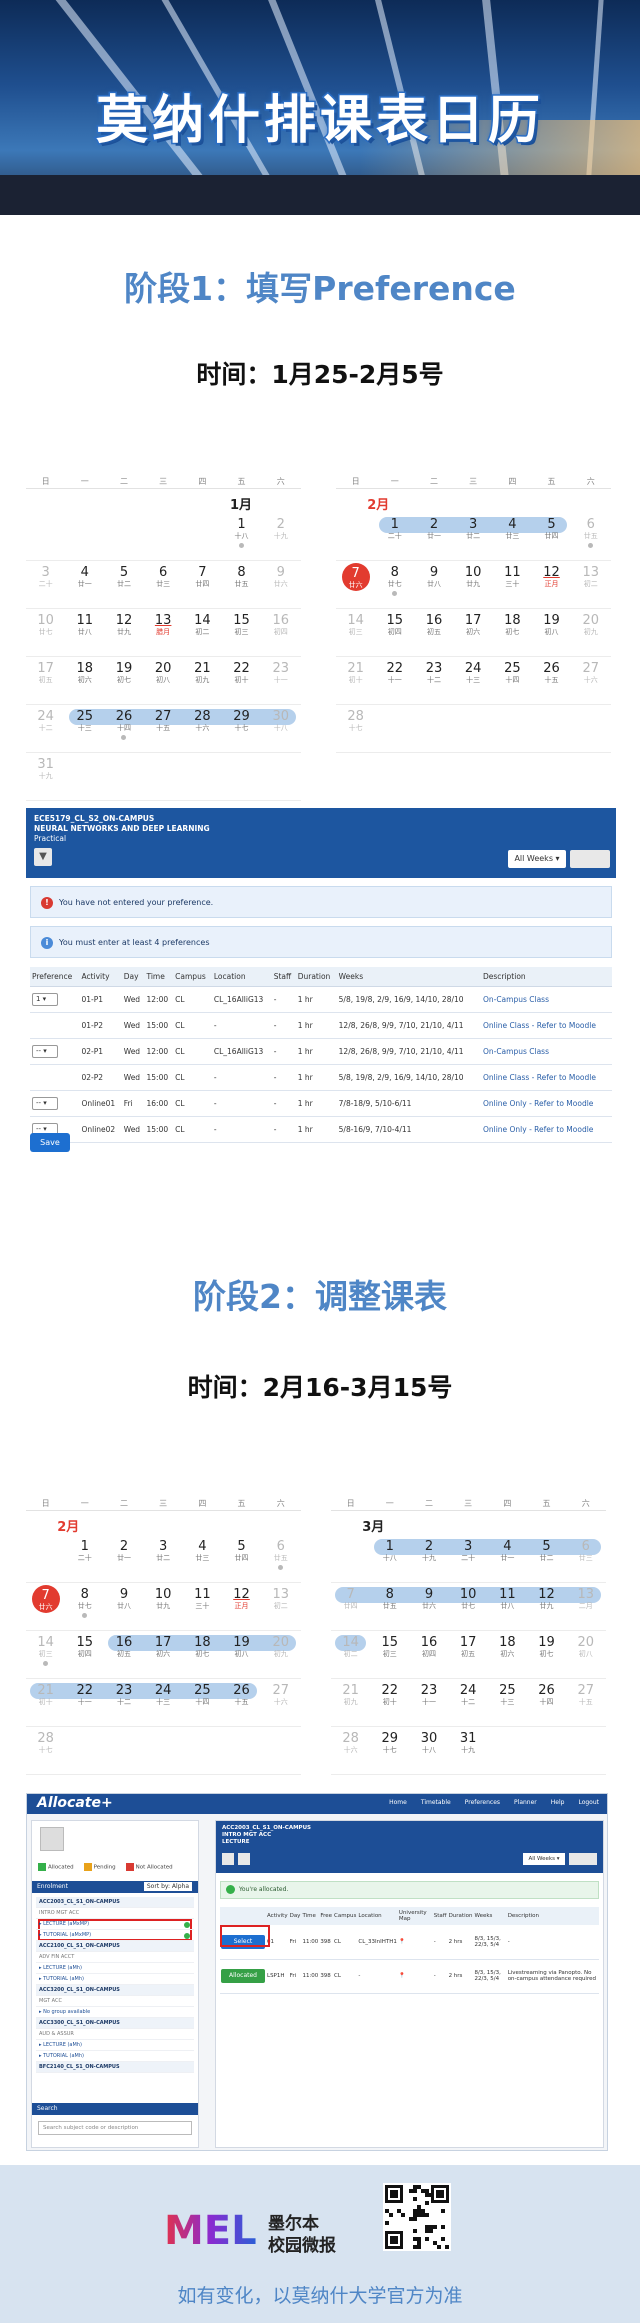 This screenshot has width=640, height=2323. What do you see at coordinates (115, 1924) in the screenshot?
I see `enrolment-item: ▸ LECTURE (aMxMP)` at bounding box center [115, 1924].